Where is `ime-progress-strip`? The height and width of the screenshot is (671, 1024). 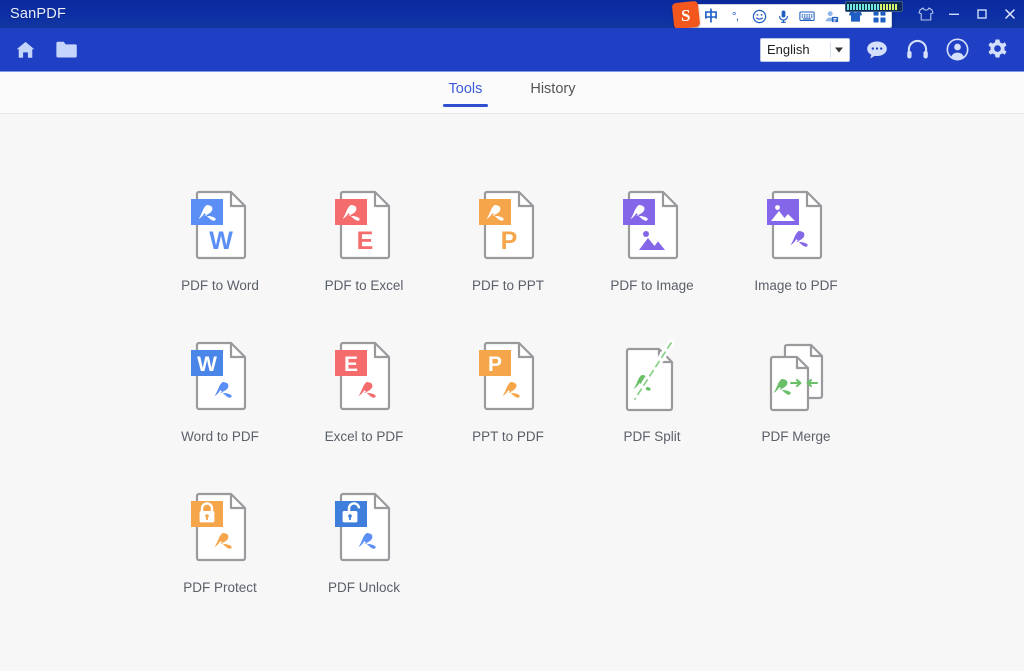 ime-progress-strip is located at coordinates (874, 6).